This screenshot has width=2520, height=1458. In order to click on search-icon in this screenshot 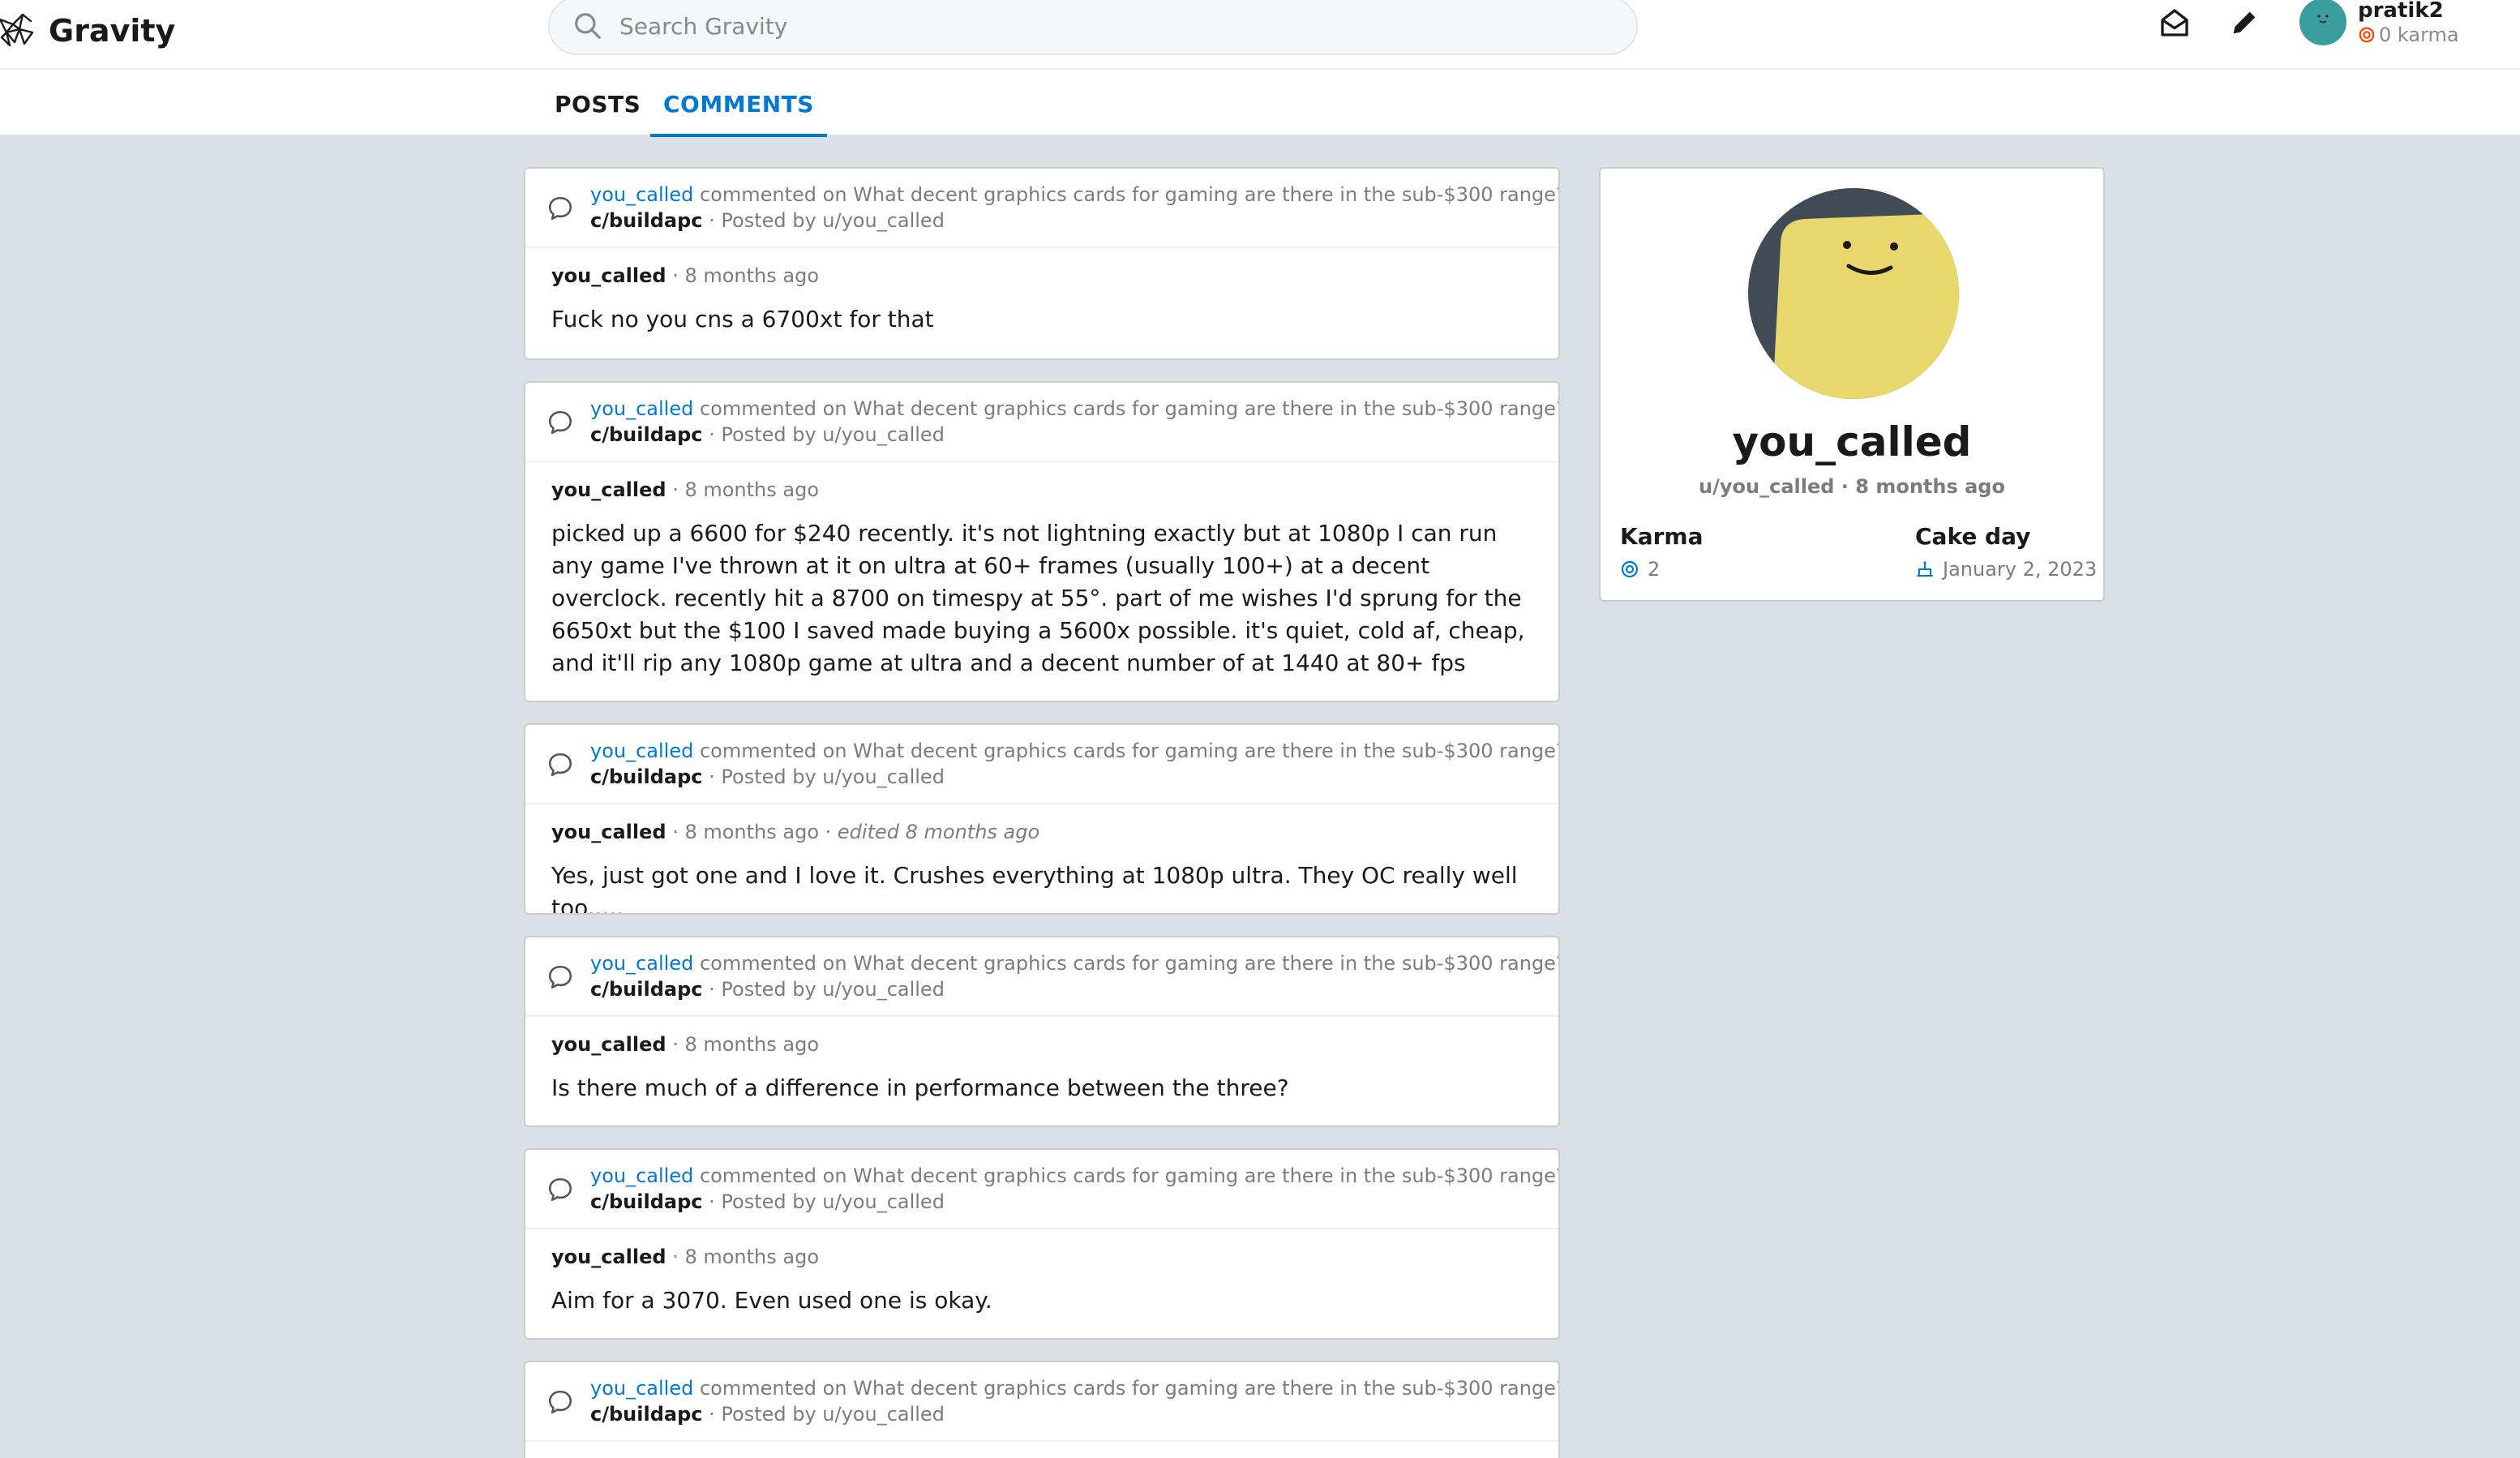, I will do `click(588, 26)`.